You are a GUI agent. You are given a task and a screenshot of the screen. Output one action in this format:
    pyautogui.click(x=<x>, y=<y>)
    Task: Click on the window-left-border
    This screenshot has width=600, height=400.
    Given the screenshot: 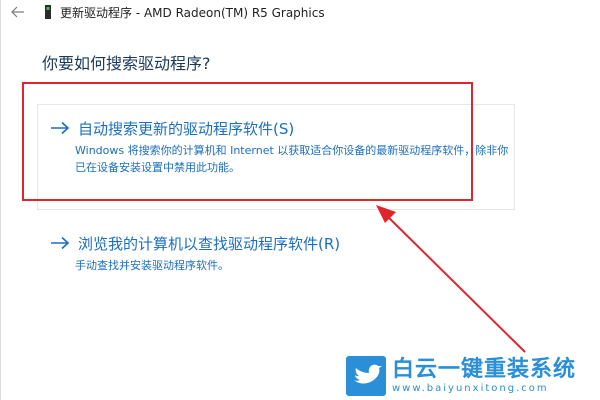 What is the action you would take?
    pyautogui.click(x=0, y=200)
    